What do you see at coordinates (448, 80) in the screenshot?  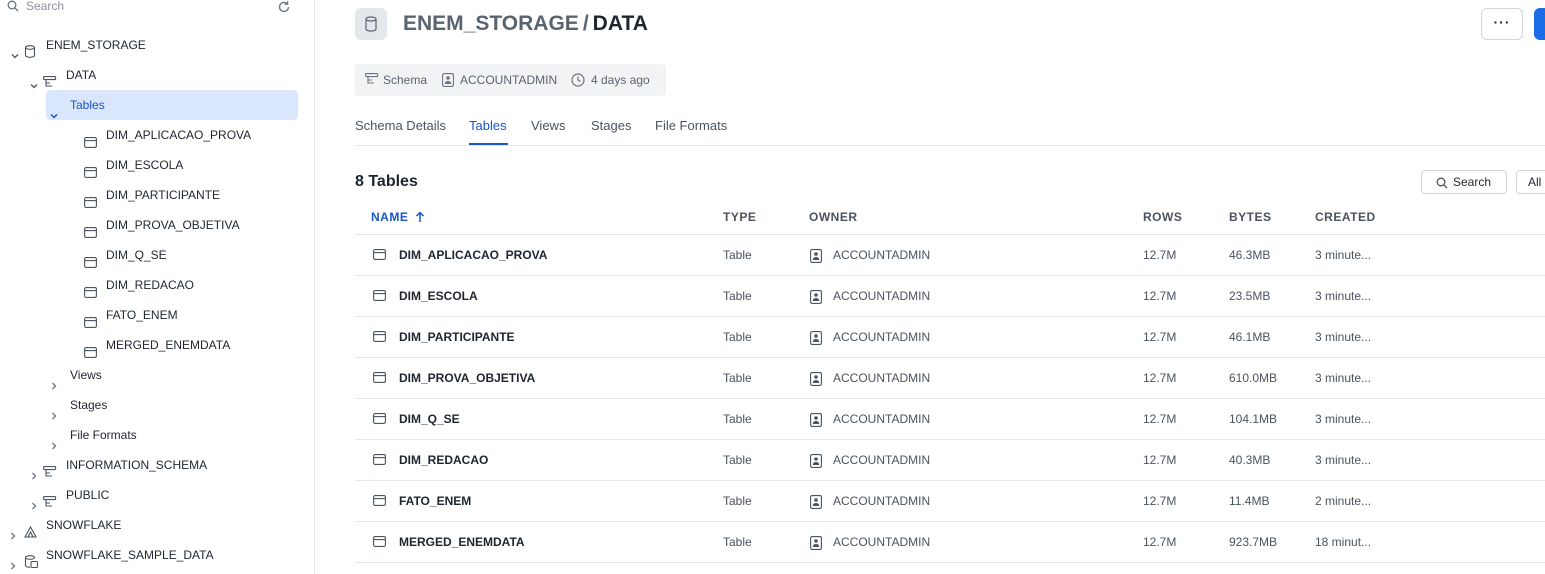 I see `role-icon` at bounding box center [448, 80].